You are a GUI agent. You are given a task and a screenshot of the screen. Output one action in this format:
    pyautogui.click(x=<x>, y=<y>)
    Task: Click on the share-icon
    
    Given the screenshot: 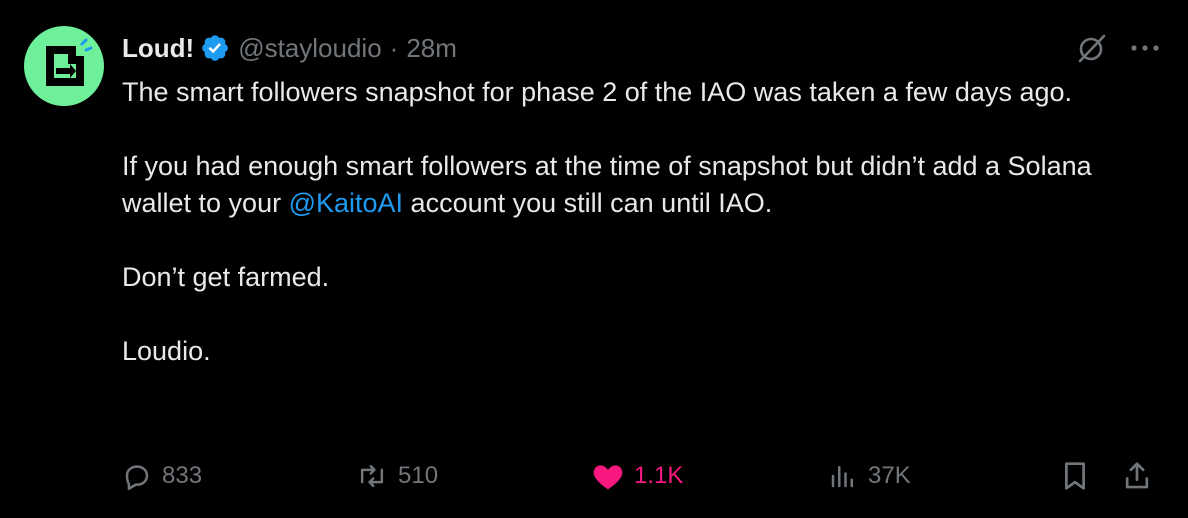 What is the action you would take?
    pyautogui.click(x=1137, y=476)
    